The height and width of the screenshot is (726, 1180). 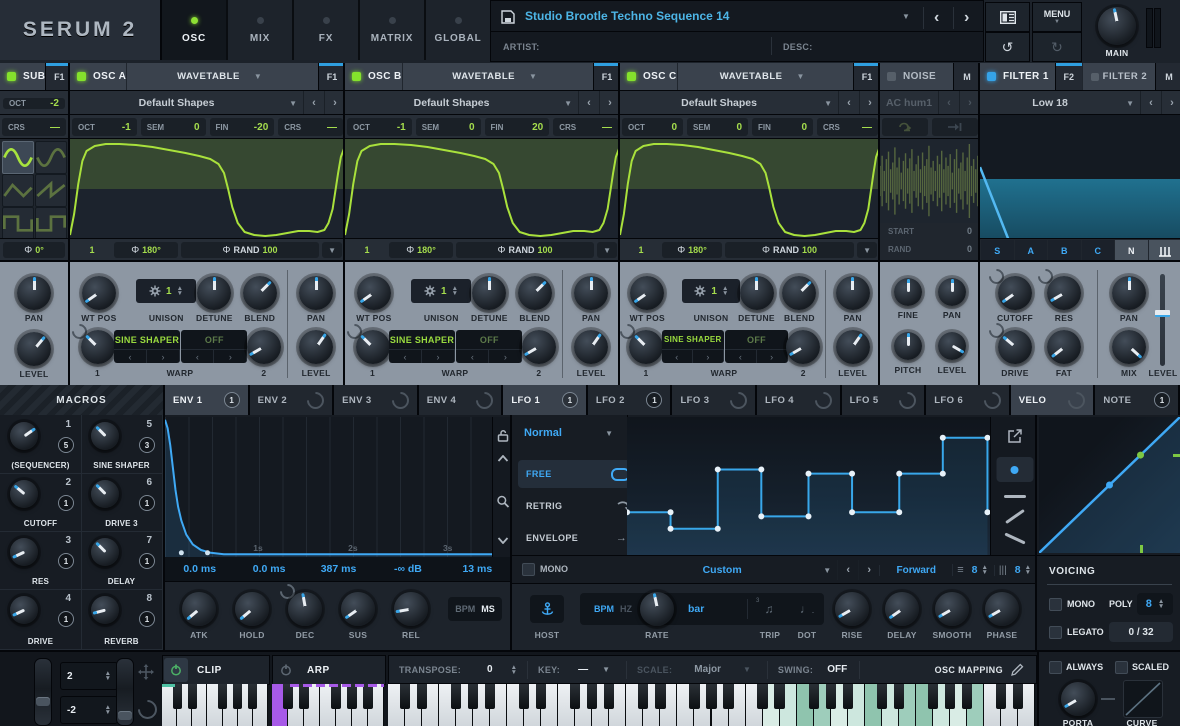 What do you see at coordinates (1078, 699) in the screenshot?
I see `porta-knob` at bounding box center [1078, 699].